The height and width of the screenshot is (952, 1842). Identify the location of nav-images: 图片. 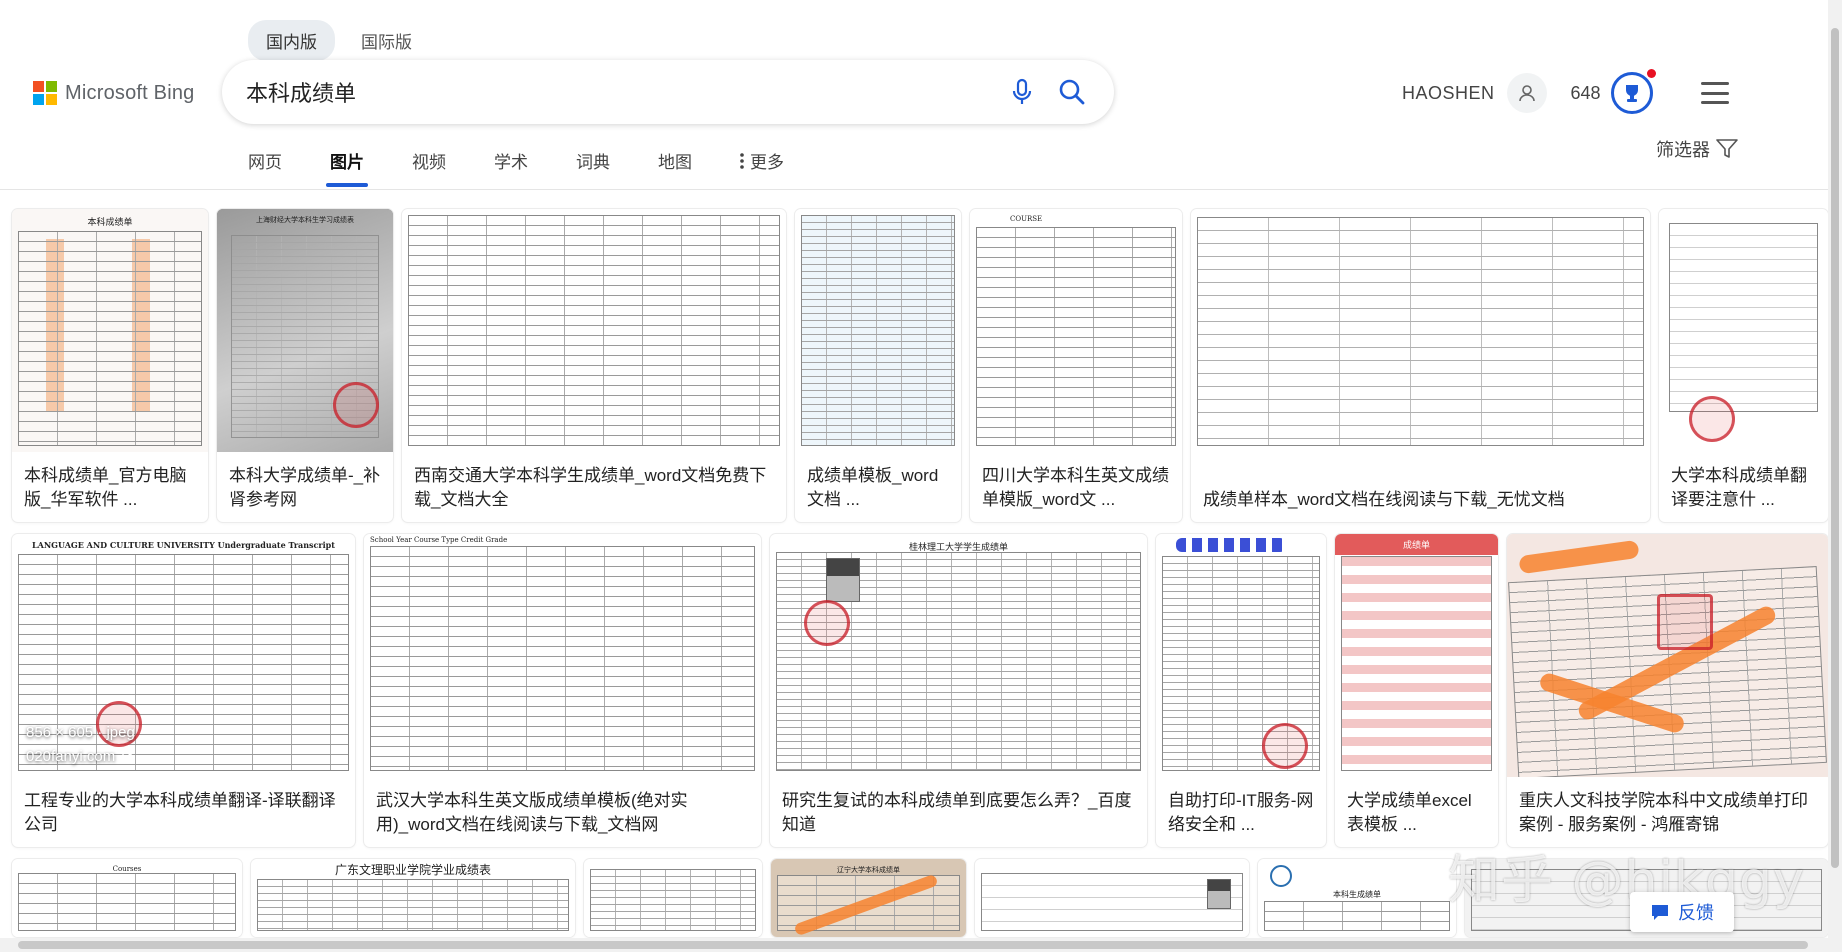
(347, 162).